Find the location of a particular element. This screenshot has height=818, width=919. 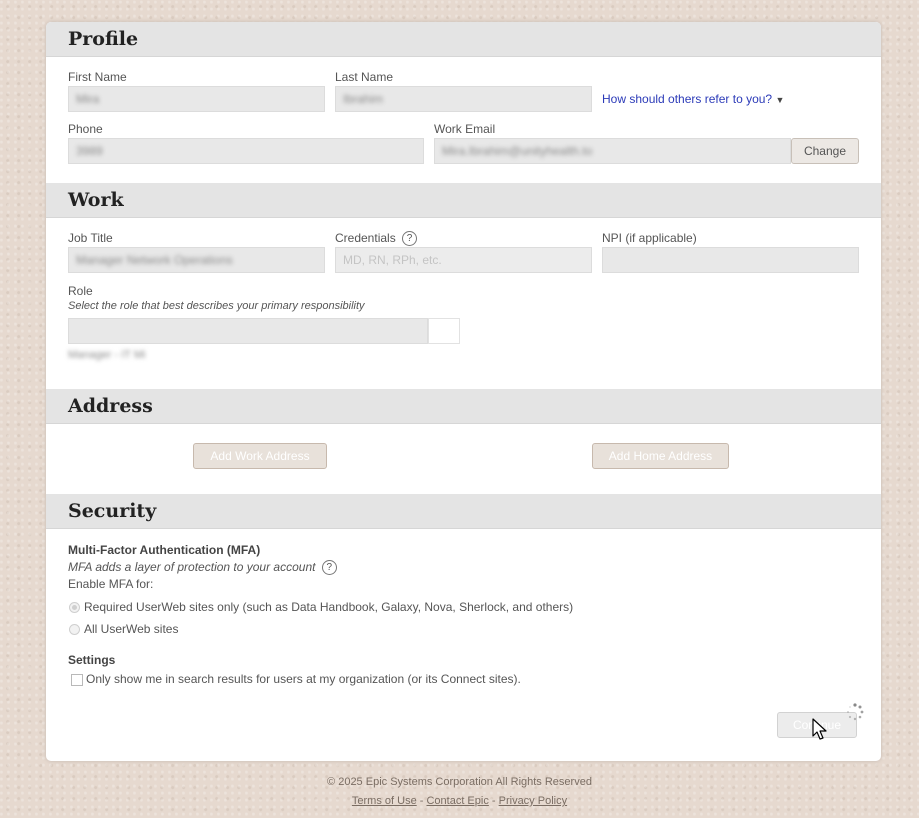

first-name-field: Mira is located at coordinates (196, 99).